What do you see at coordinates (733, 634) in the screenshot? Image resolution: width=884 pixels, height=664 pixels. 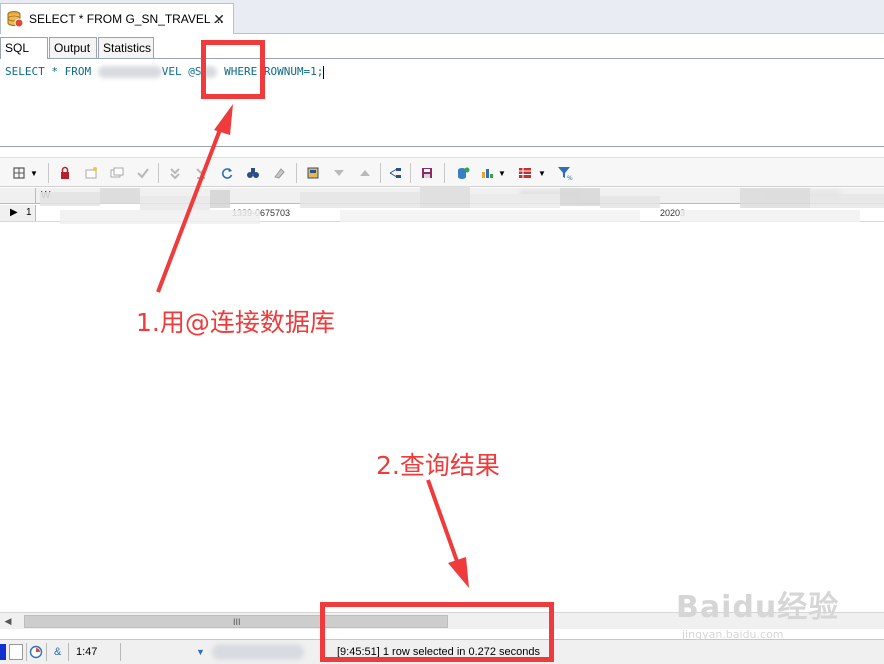 I see `watermark-url: jingyan.baidu.com` at bounding box center [733, 634].